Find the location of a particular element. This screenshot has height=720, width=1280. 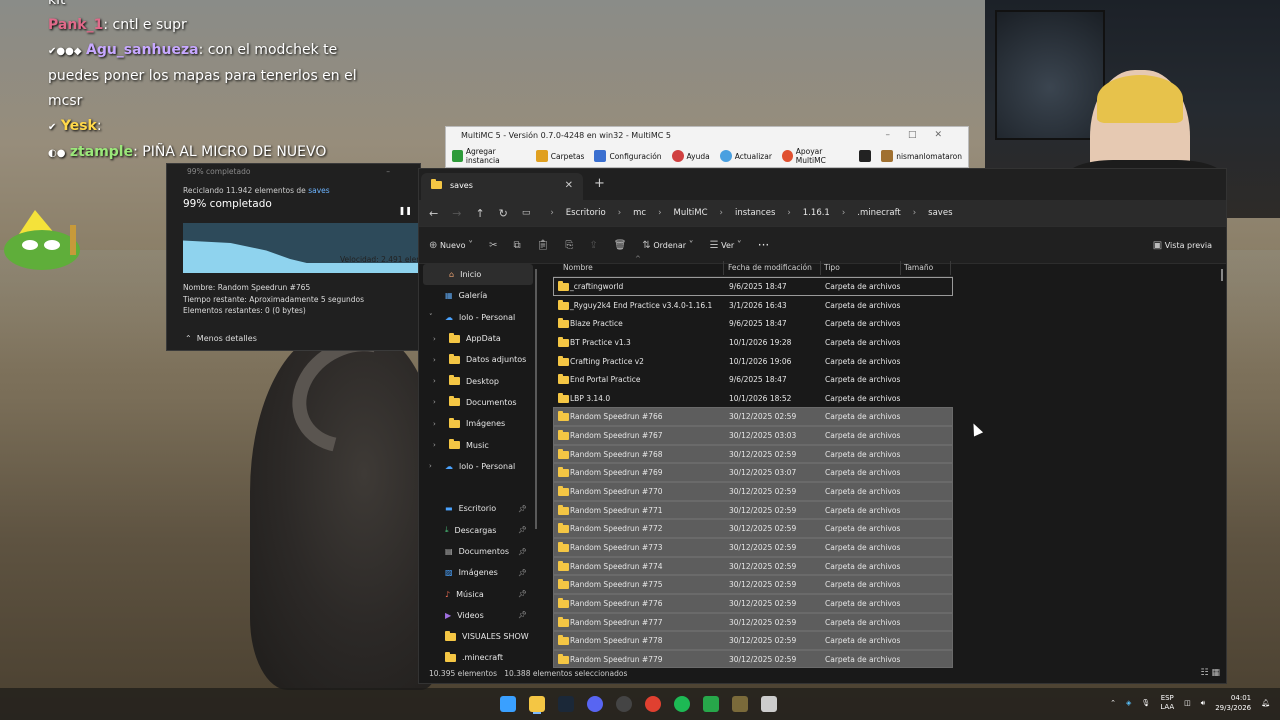

details-view-icon: ☷ is located at coordinates (1205, 673).